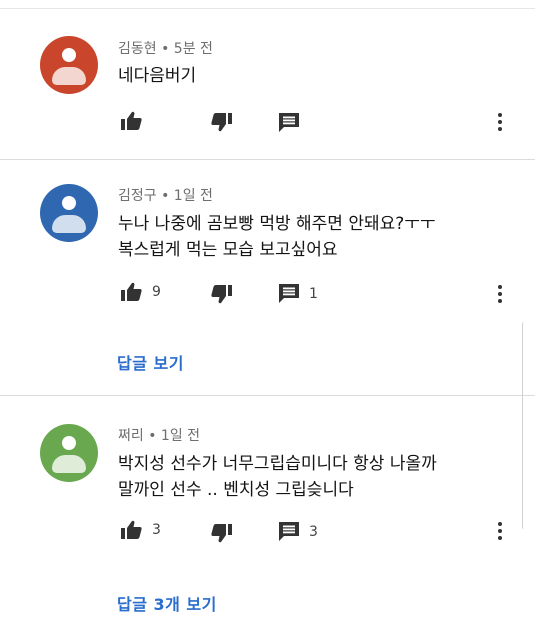 The image size is (535, 623). What do you see at coordinates (187, 49) in the screenshot?
I see `comment-time: • 5분 전` at bounding box center [187, 49].